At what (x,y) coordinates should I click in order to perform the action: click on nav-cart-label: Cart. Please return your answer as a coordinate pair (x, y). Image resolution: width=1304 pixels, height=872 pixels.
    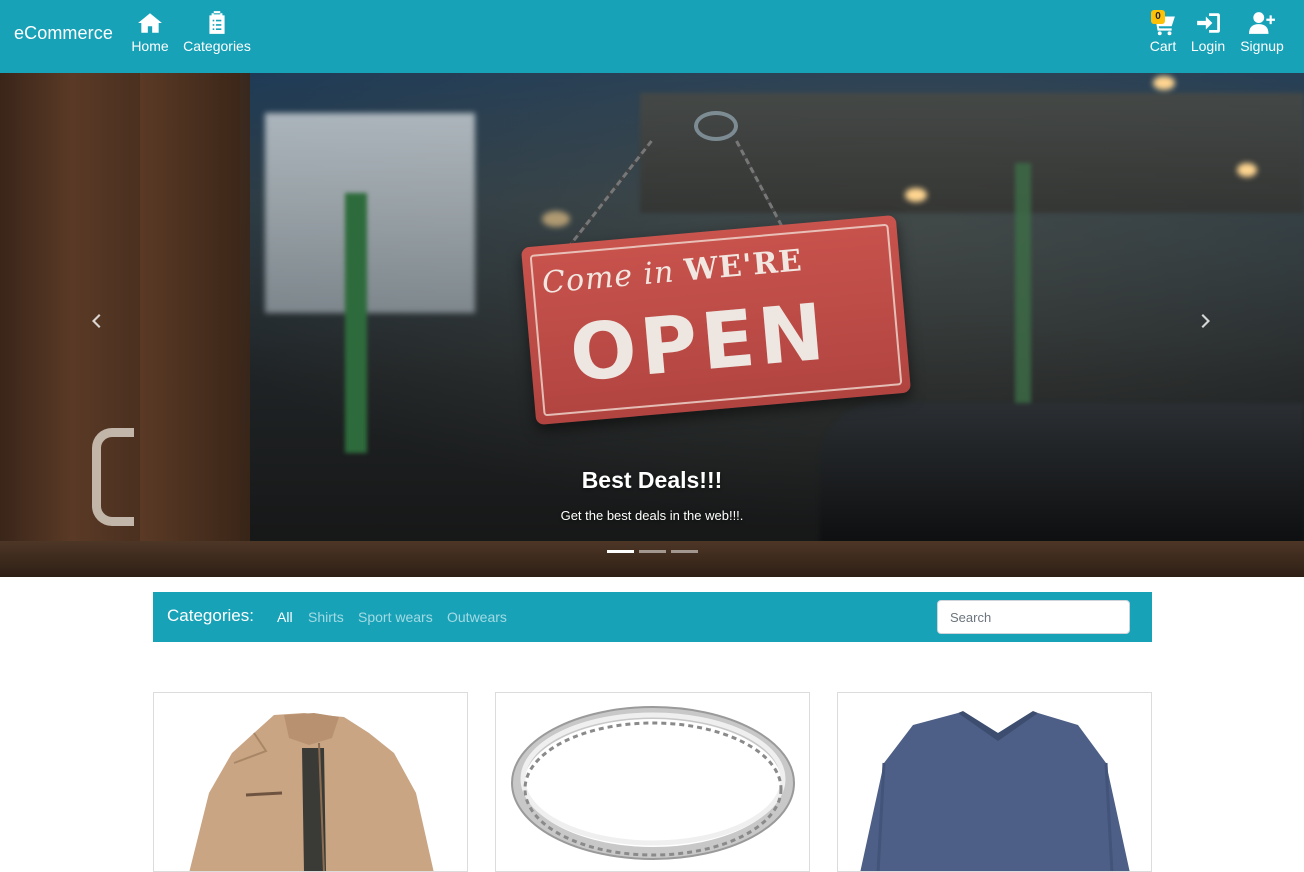
    Looking at the image, I should click on (1163, 46).